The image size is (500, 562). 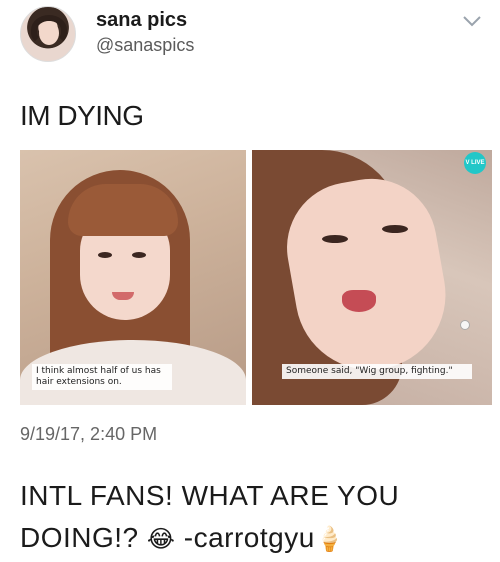 I want to click on chevron-down-icon, so click(x=472, y=21).